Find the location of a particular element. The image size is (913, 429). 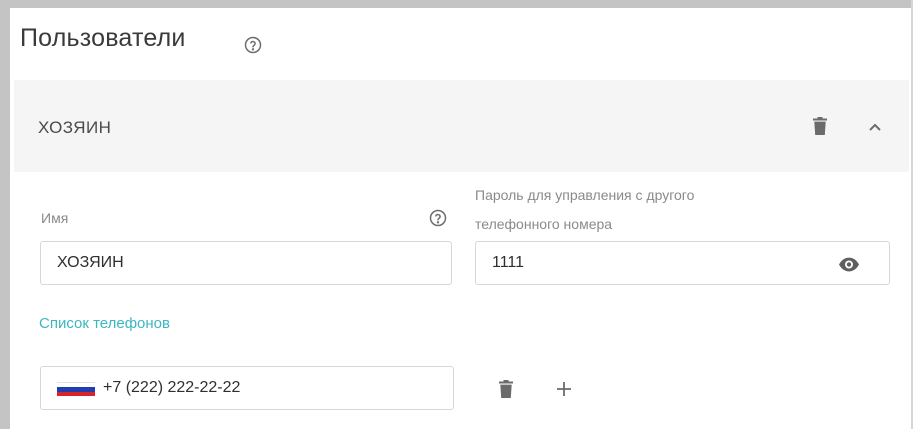

add-phone-button is located at coordinates (564, 389).